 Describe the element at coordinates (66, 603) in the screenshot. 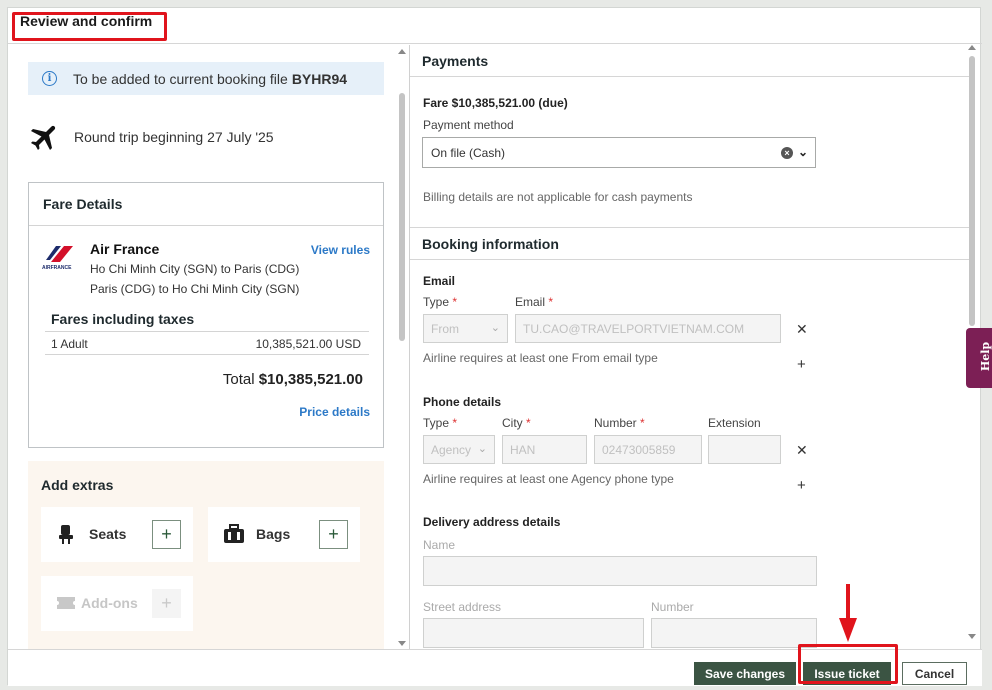

I see `ticket-icon` at that location.